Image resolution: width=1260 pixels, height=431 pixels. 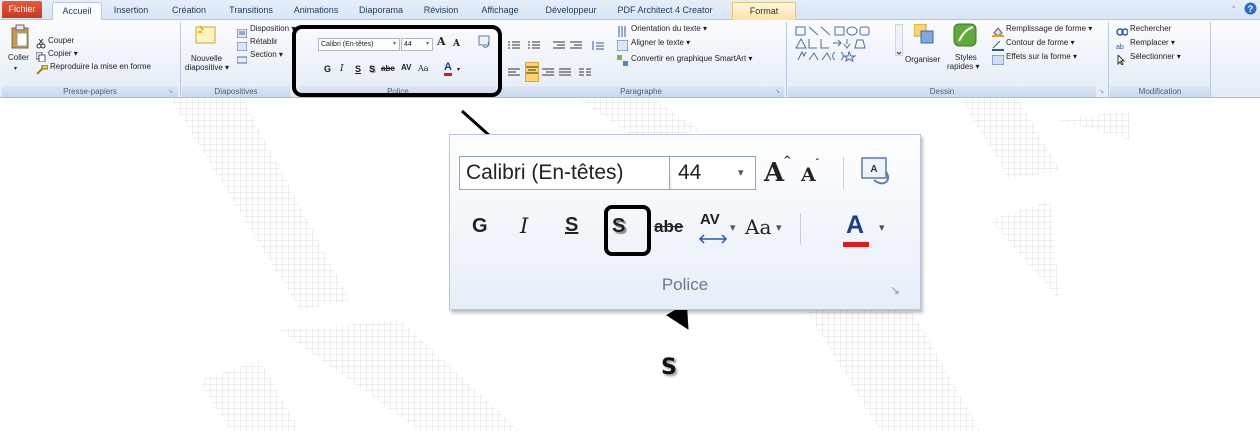 I want to click on zoom-case-dropdown-icon: ▾, so click(x=779, y=227).